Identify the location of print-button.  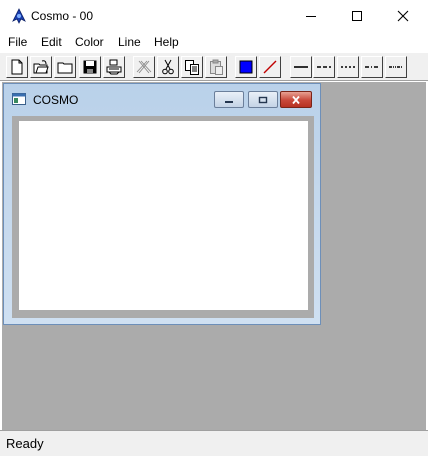
(114, 67).